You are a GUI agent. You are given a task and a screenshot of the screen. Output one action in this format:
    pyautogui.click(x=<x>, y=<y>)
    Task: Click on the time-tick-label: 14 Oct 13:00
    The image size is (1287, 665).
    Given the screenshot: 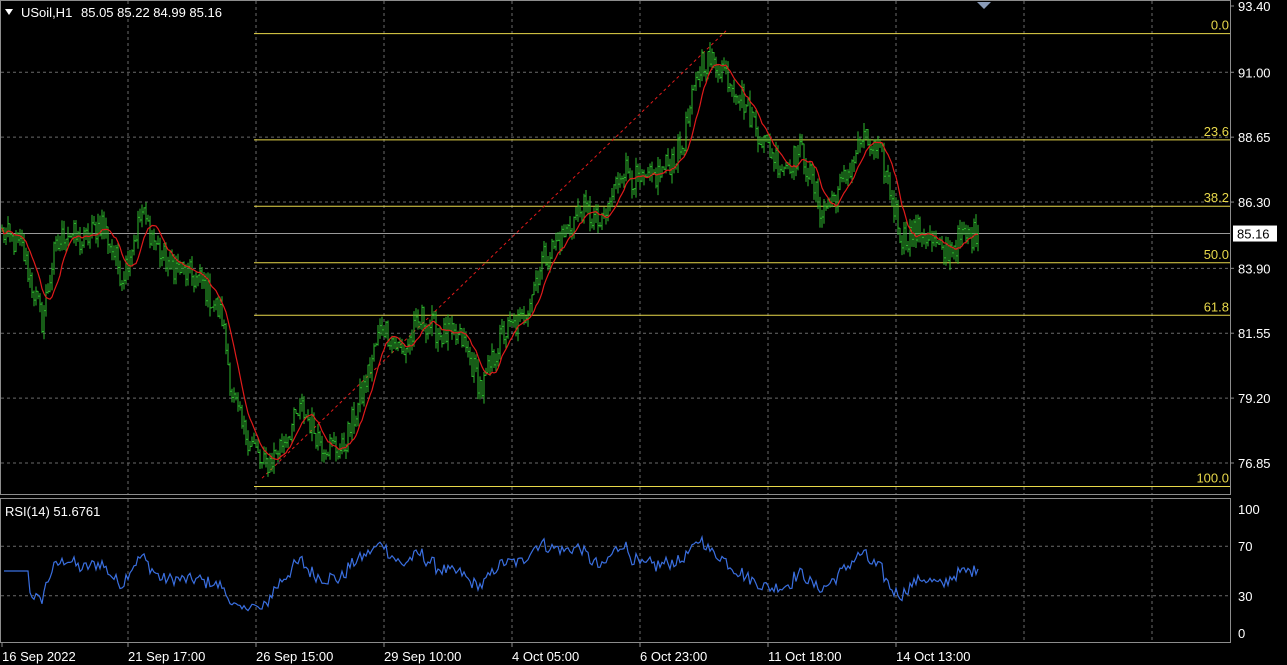 What is the action you would take?
    pyautogui.click(x=933, y=656)
    